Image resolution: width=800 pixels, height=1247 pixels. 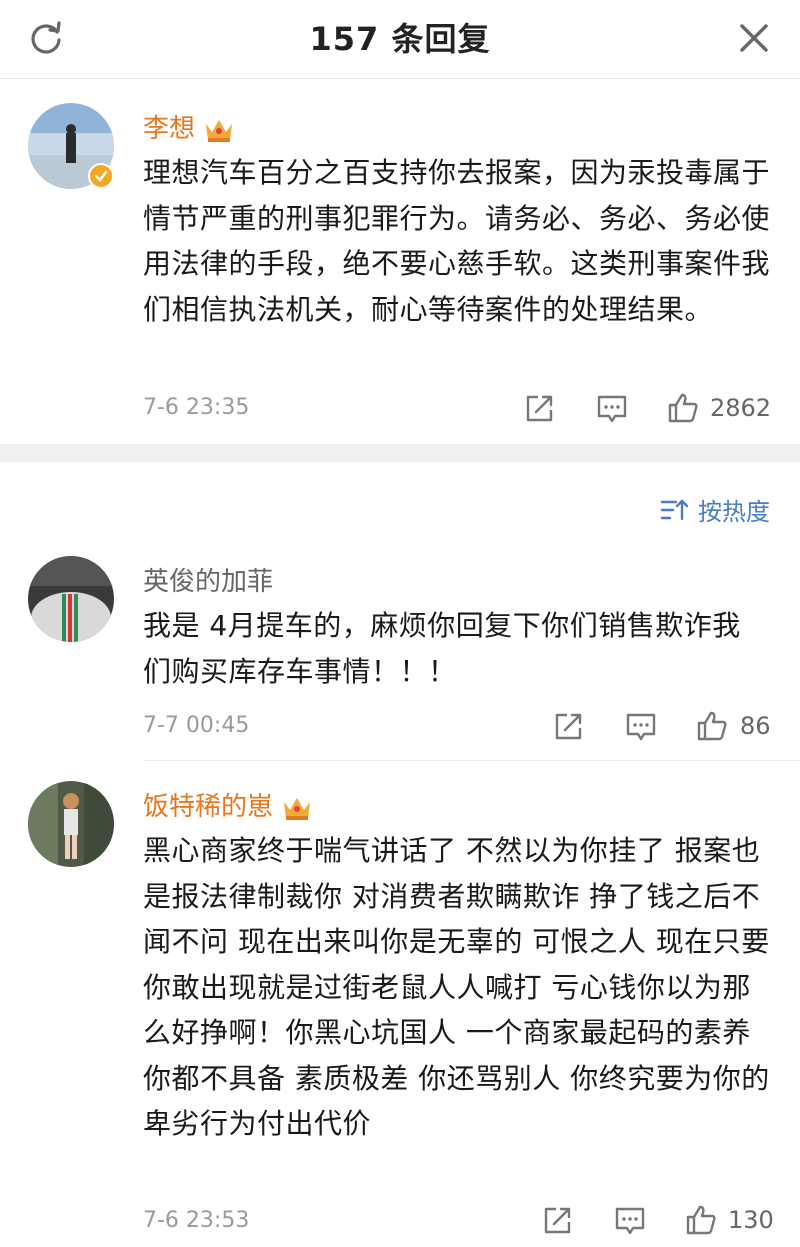 What do you see at coordinates (101, 176) in the screenshot?
I see `verified-badge-icon` at bounding box center [101, 176].